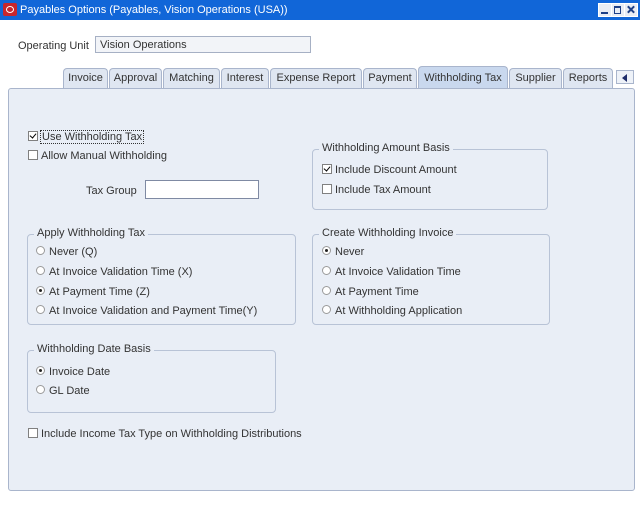 The width and height of the screenshot is (640, 505). Describe the element at coordinates (245, 78) in the screenshot. I see `tab-interest: Interest` at that location.